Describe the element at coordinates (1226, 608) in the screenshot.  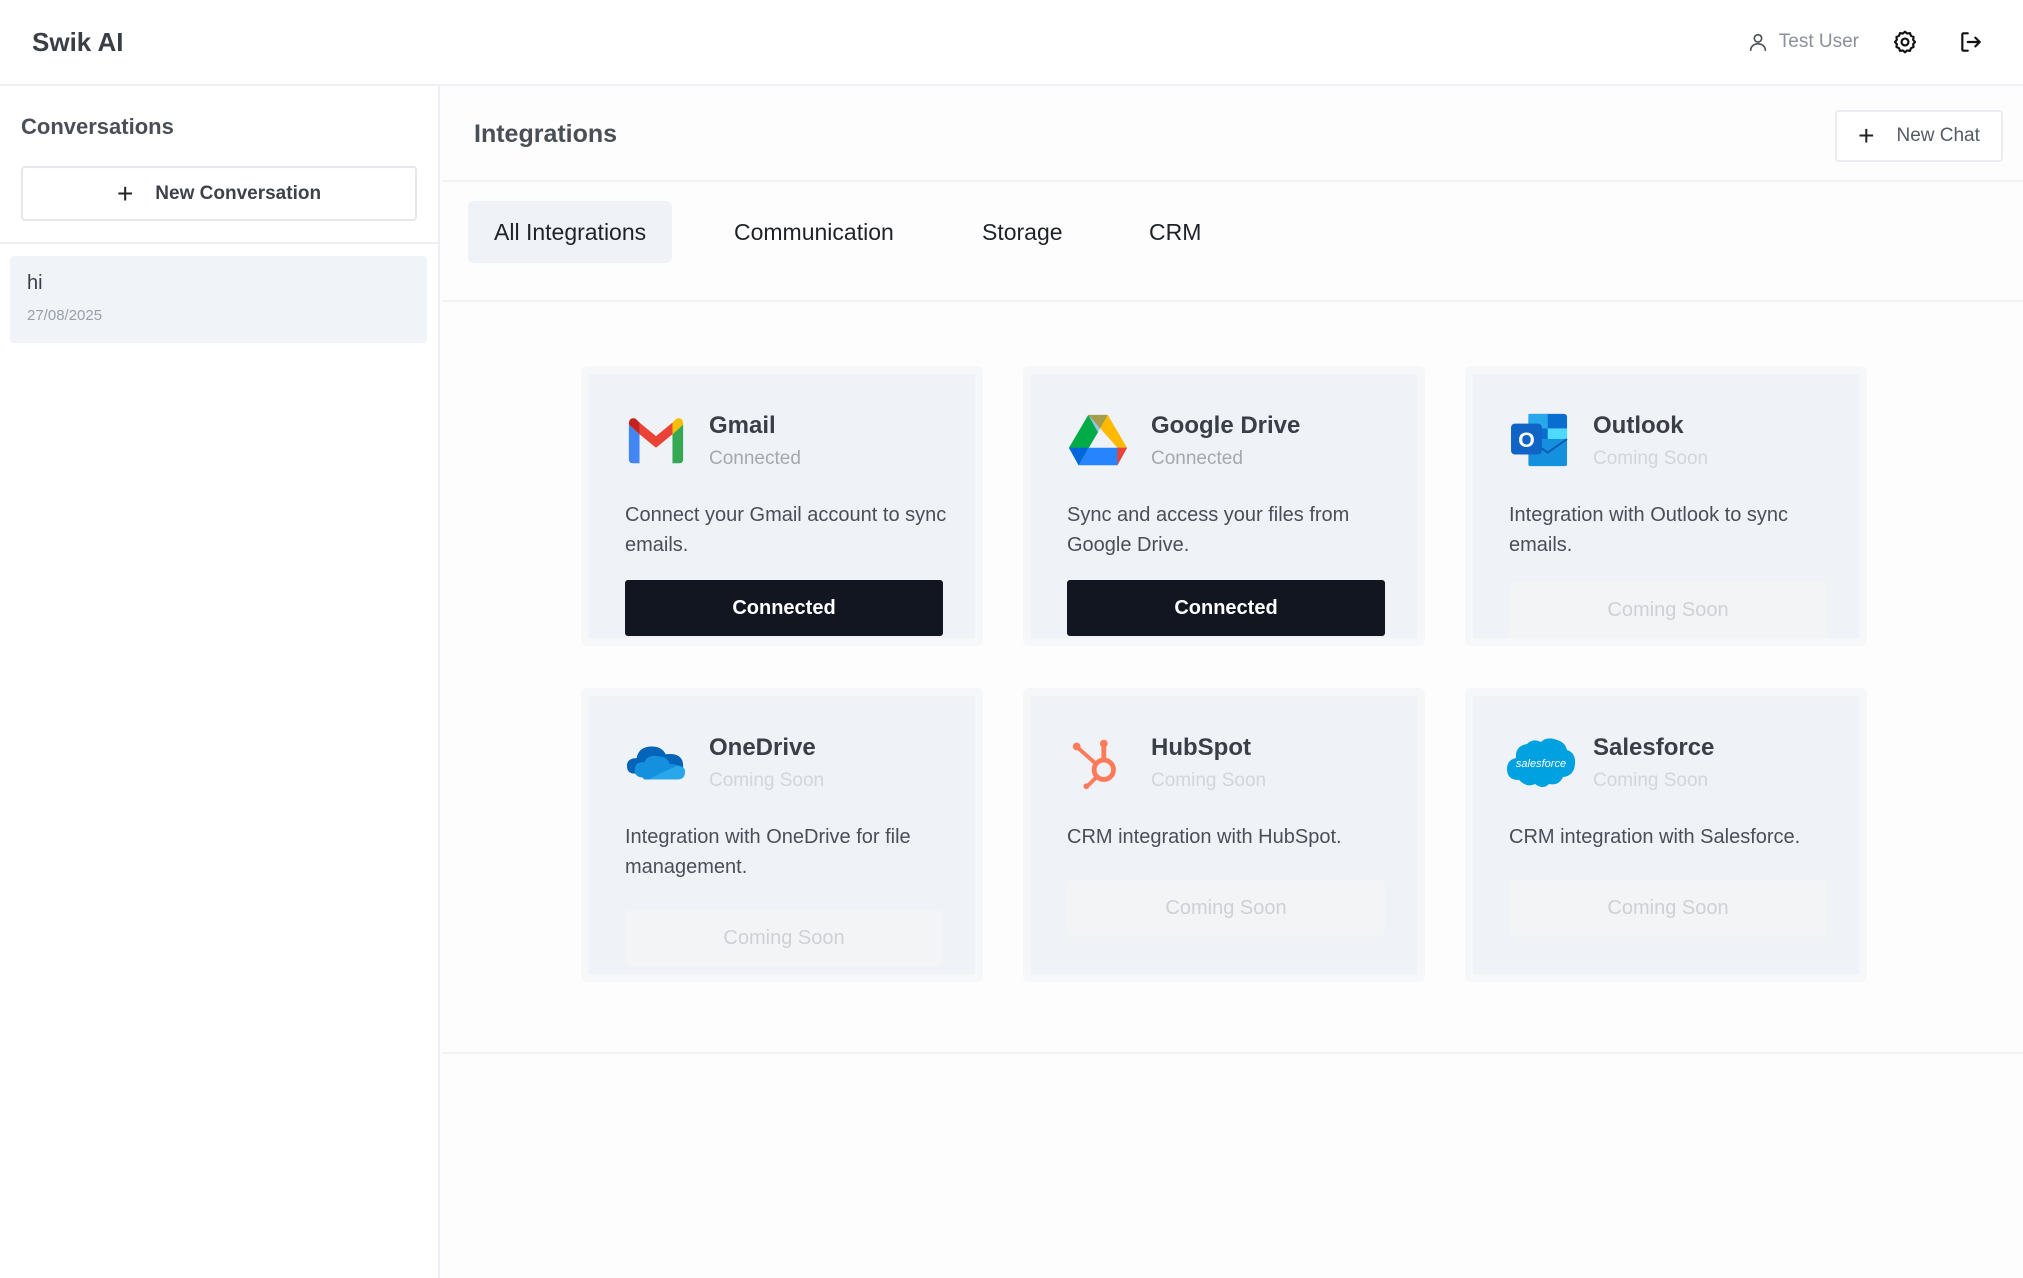
I see `google-drive-connected-button: Connected` at that location.